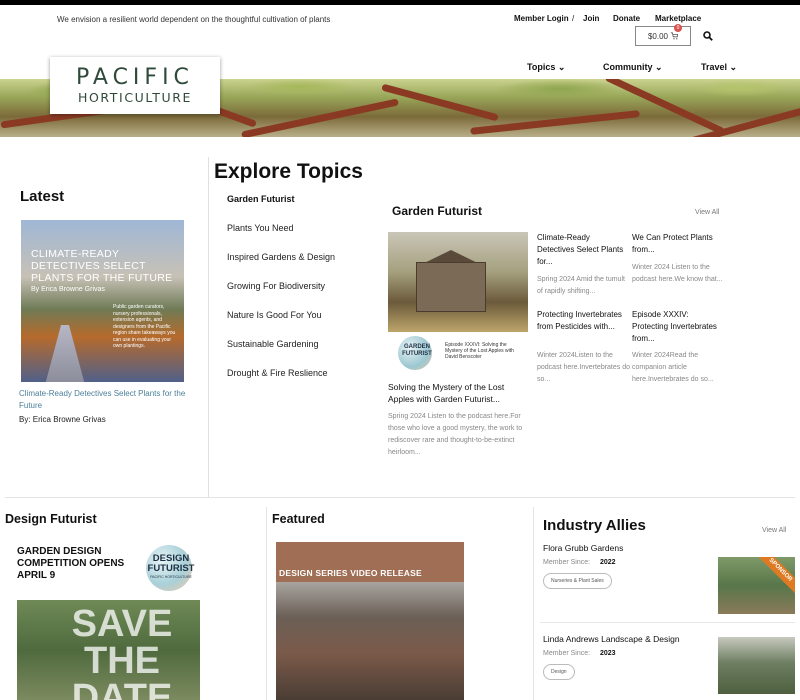  What do you see at coordinates (68, 289) in the screenshot?
I see `latest-image-byline: By Erica Browne Grivas` at bounding box center [68, 289].